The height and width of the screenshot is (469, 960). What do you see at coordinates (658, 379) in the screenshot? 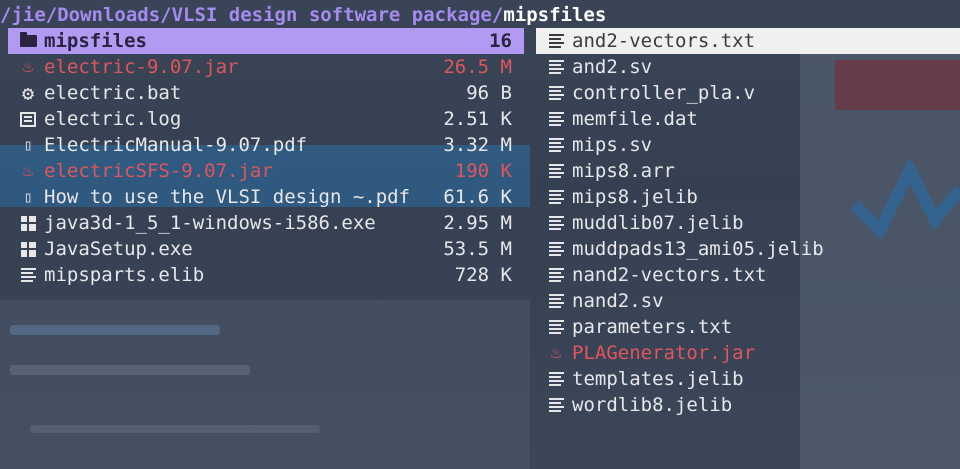
I see `file-name: templates.jelib` at bounding box center [658, 379].